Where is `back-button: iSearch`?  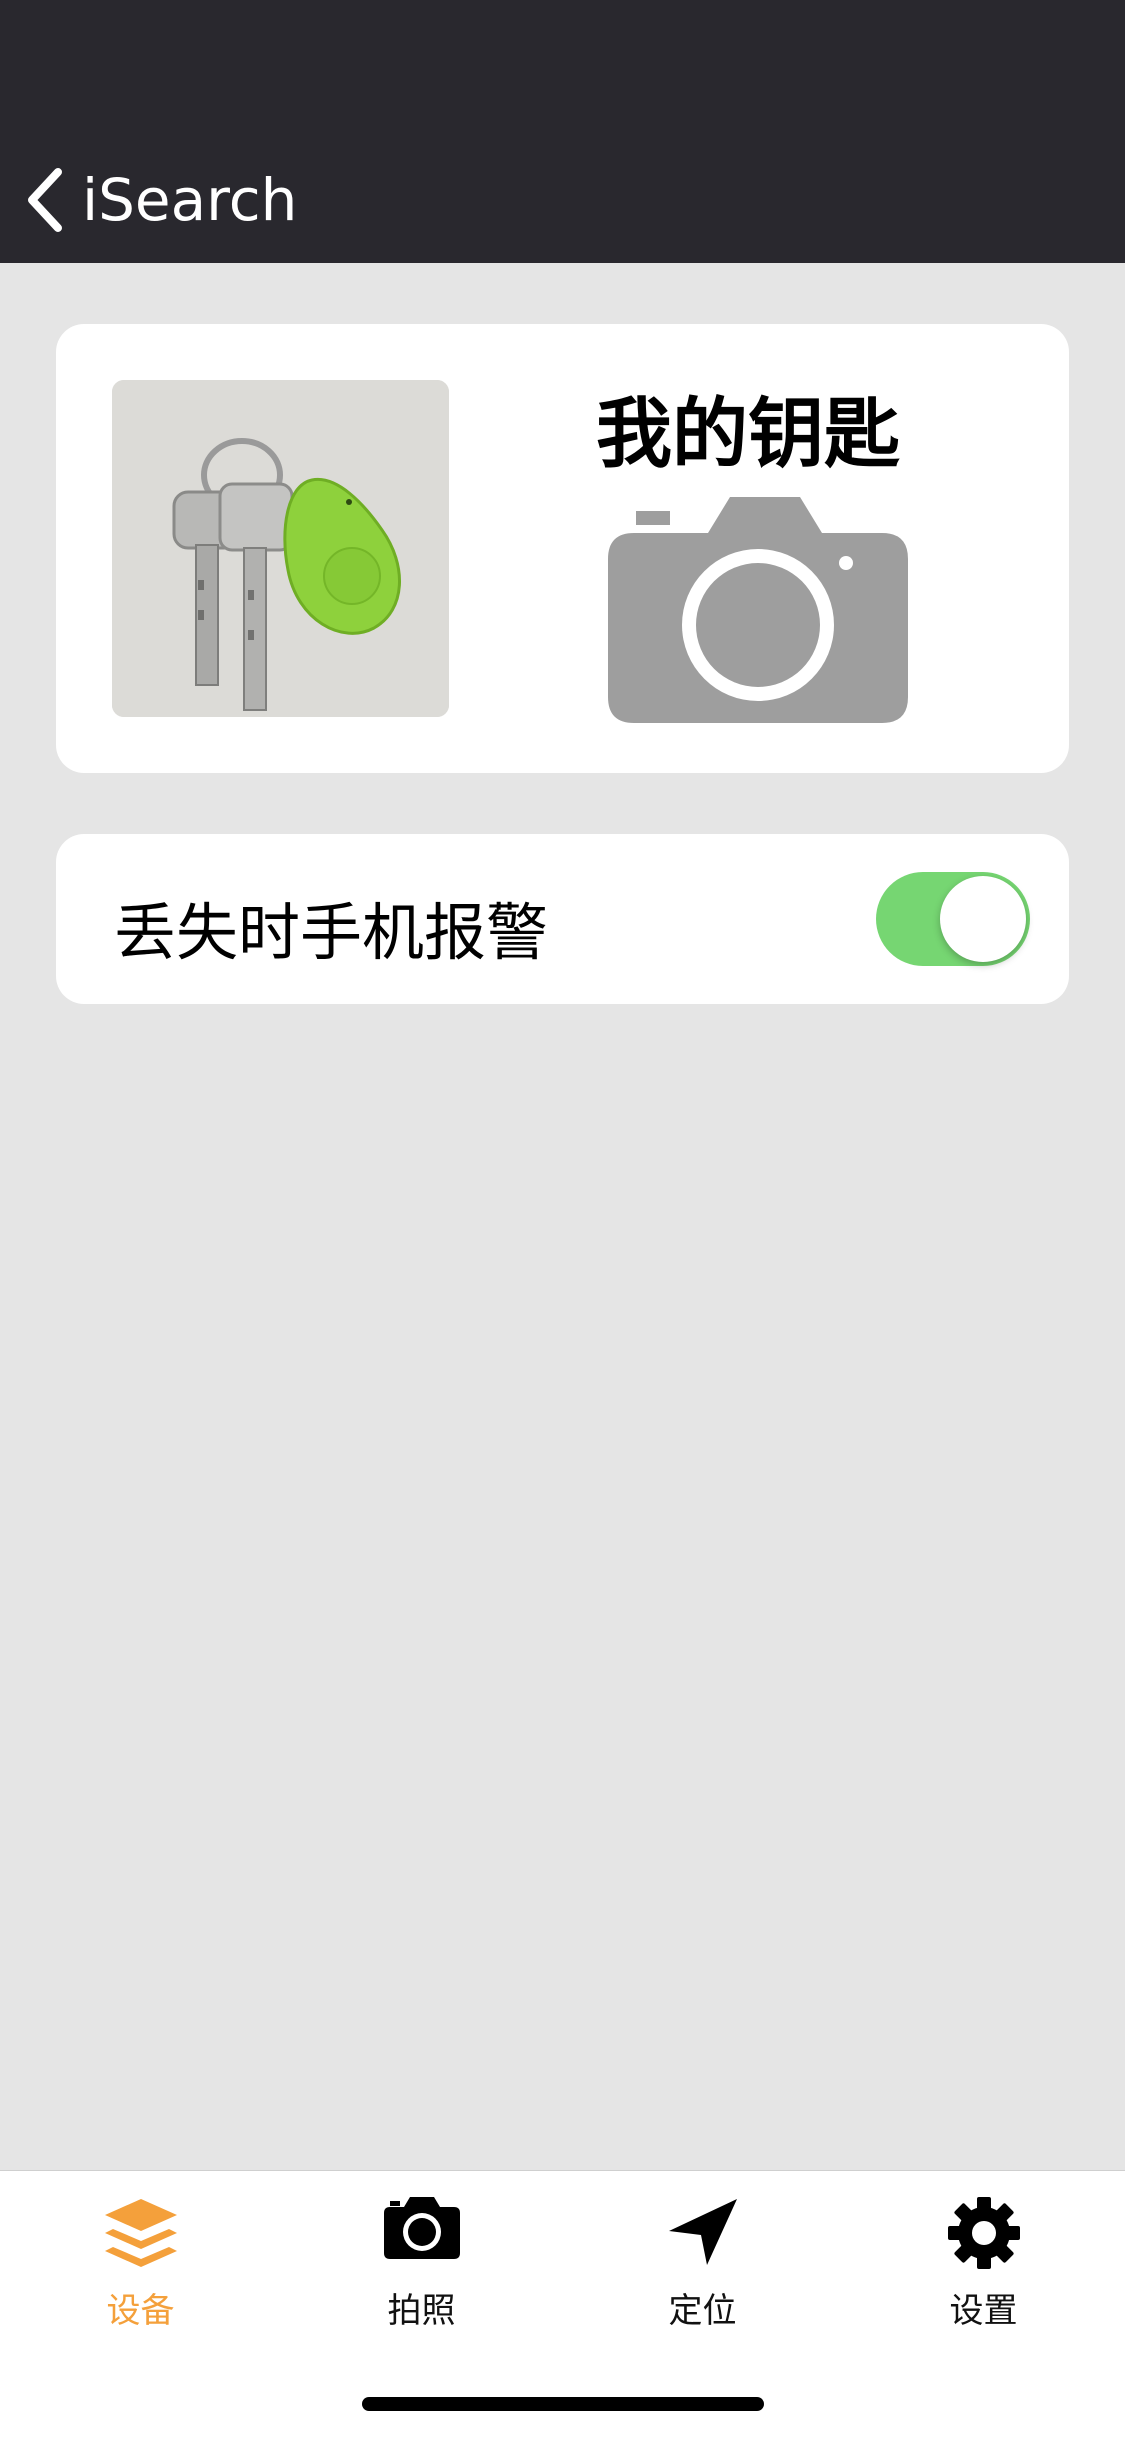
back-button: iSearch is located at coordinates (160, 200).